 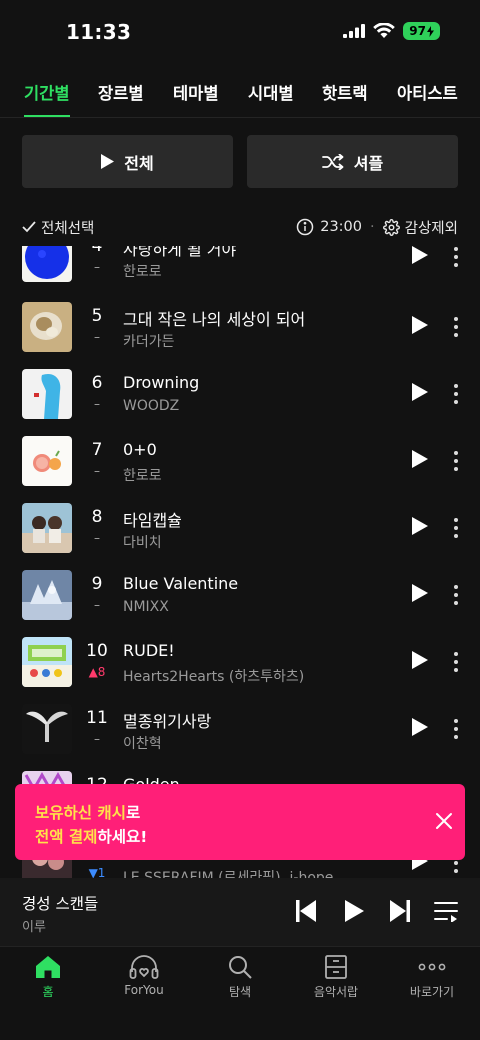 What do you see at coordinates (427, 99) in the screenshot?
I see `tab-artist: 아티스트` at bounding box center [427, 99].